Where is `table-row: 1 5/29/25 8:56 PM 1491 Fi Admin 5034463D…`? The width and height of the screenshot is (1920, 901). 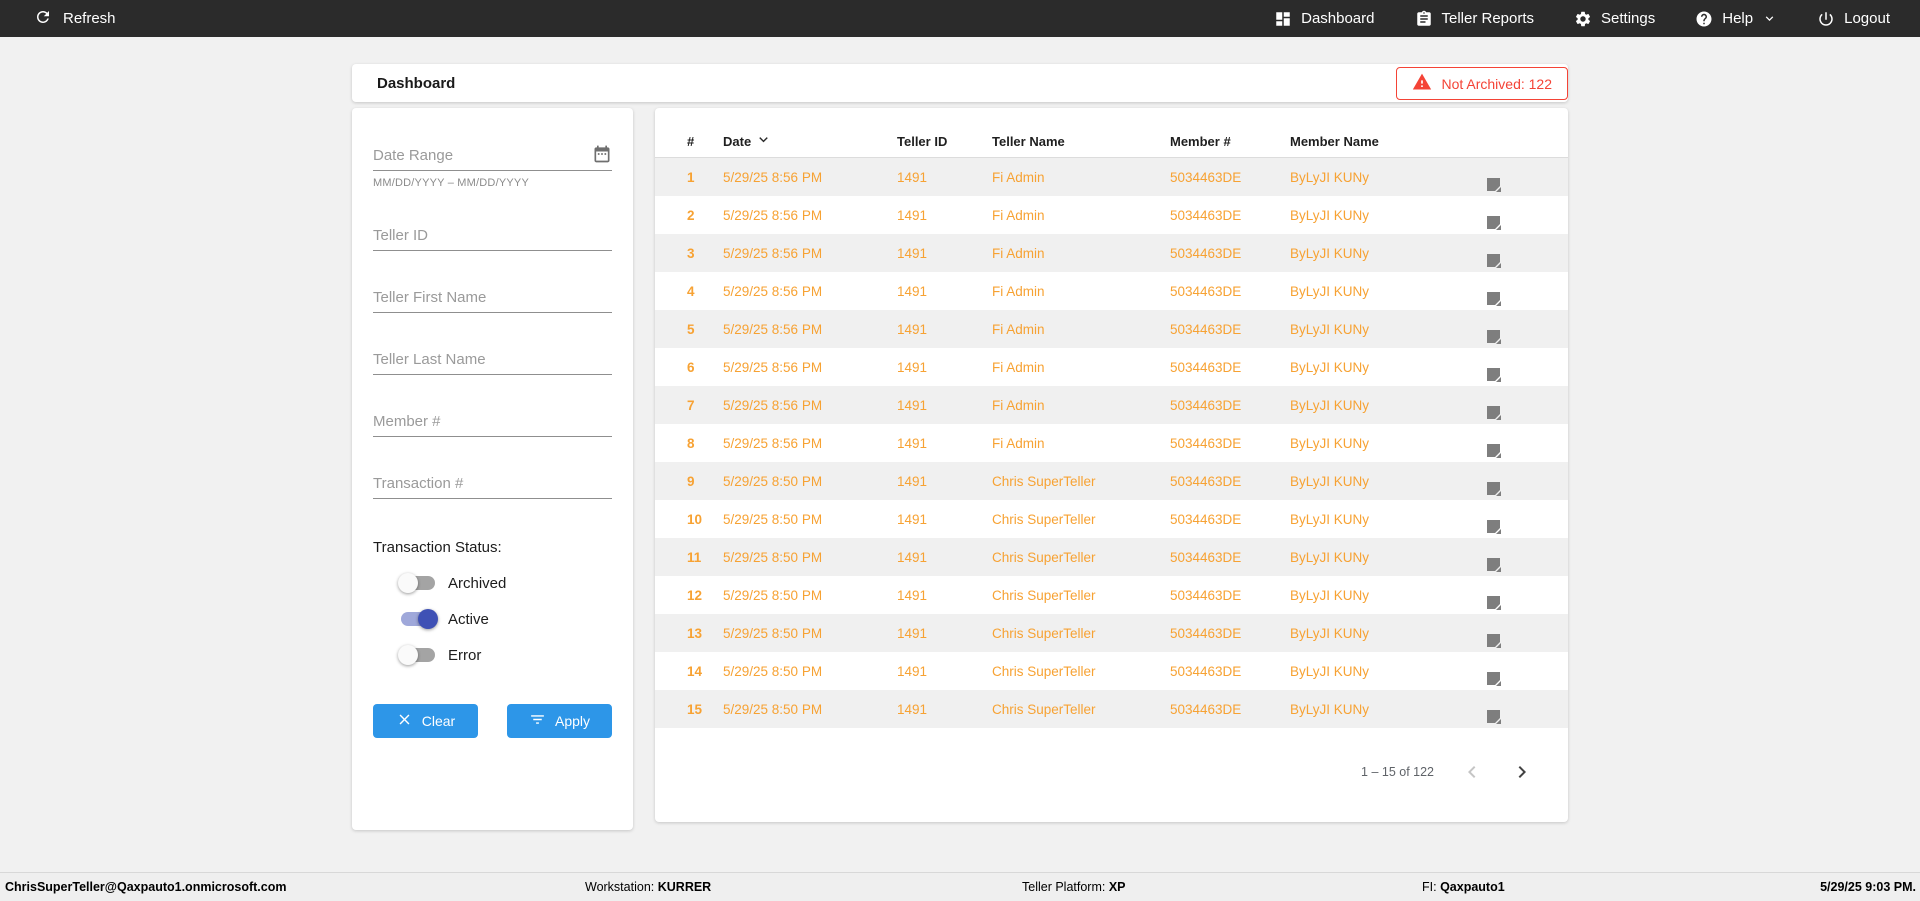 table-row: 1 5/29/25 8:56 PM 1491 Fi Admin 5034463D… is located at coordinates (1111, 177).